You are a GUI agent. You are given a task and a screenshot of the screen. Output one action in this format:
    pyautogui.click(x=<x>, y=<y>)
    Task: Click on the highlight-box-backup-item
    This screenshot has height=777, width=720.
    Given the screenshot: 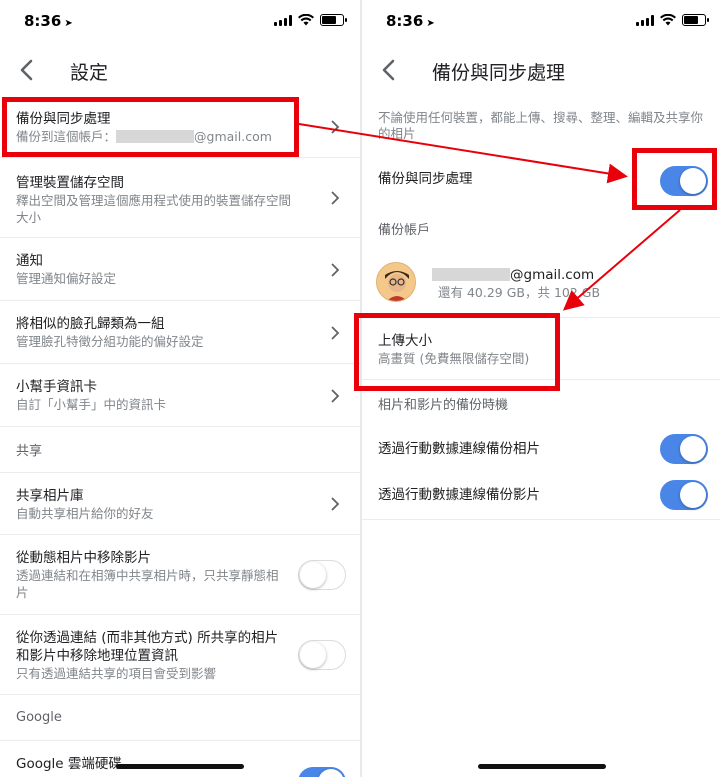 What is the action you would take?
    pyautogui.click(x=150, y=127)
    